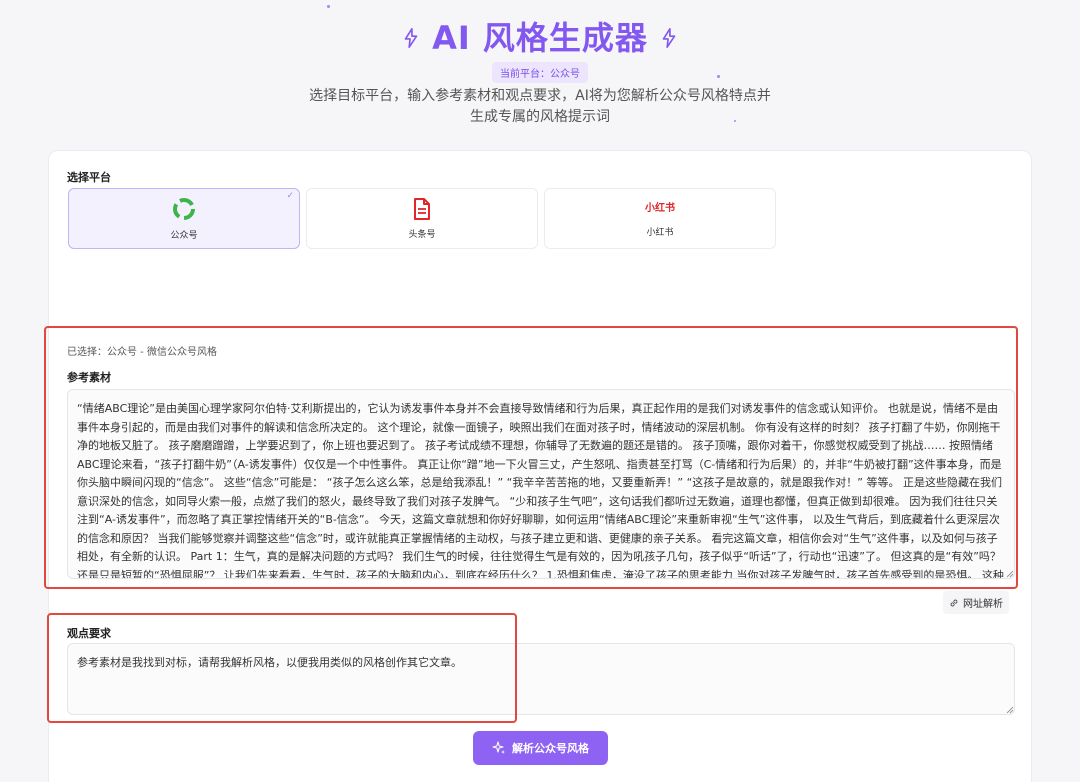  What do you see at coordinates (540, 72) in the screenshot?
I see `current-platform-badge: 当前平台：公众号` at bounding box center [540, 72].